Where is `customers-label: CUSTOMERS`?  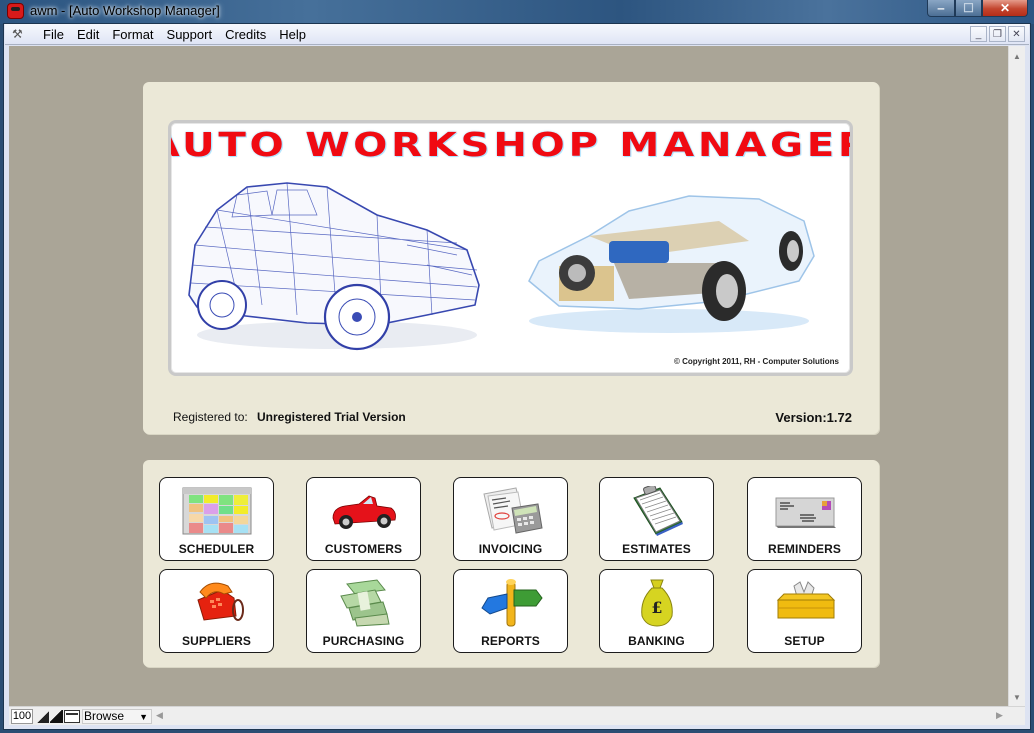
customers-label: CUSTOMERS is located at coordinates (363, 549).